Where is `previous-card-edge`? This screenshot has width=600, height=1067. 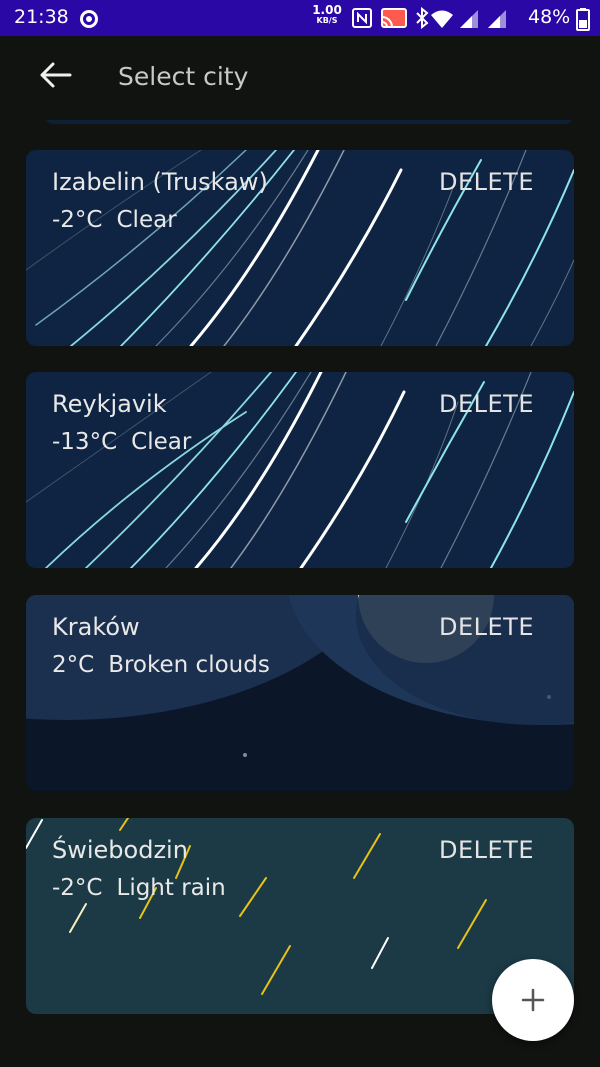 previous-card-edge is located at coordinates (309, 122).